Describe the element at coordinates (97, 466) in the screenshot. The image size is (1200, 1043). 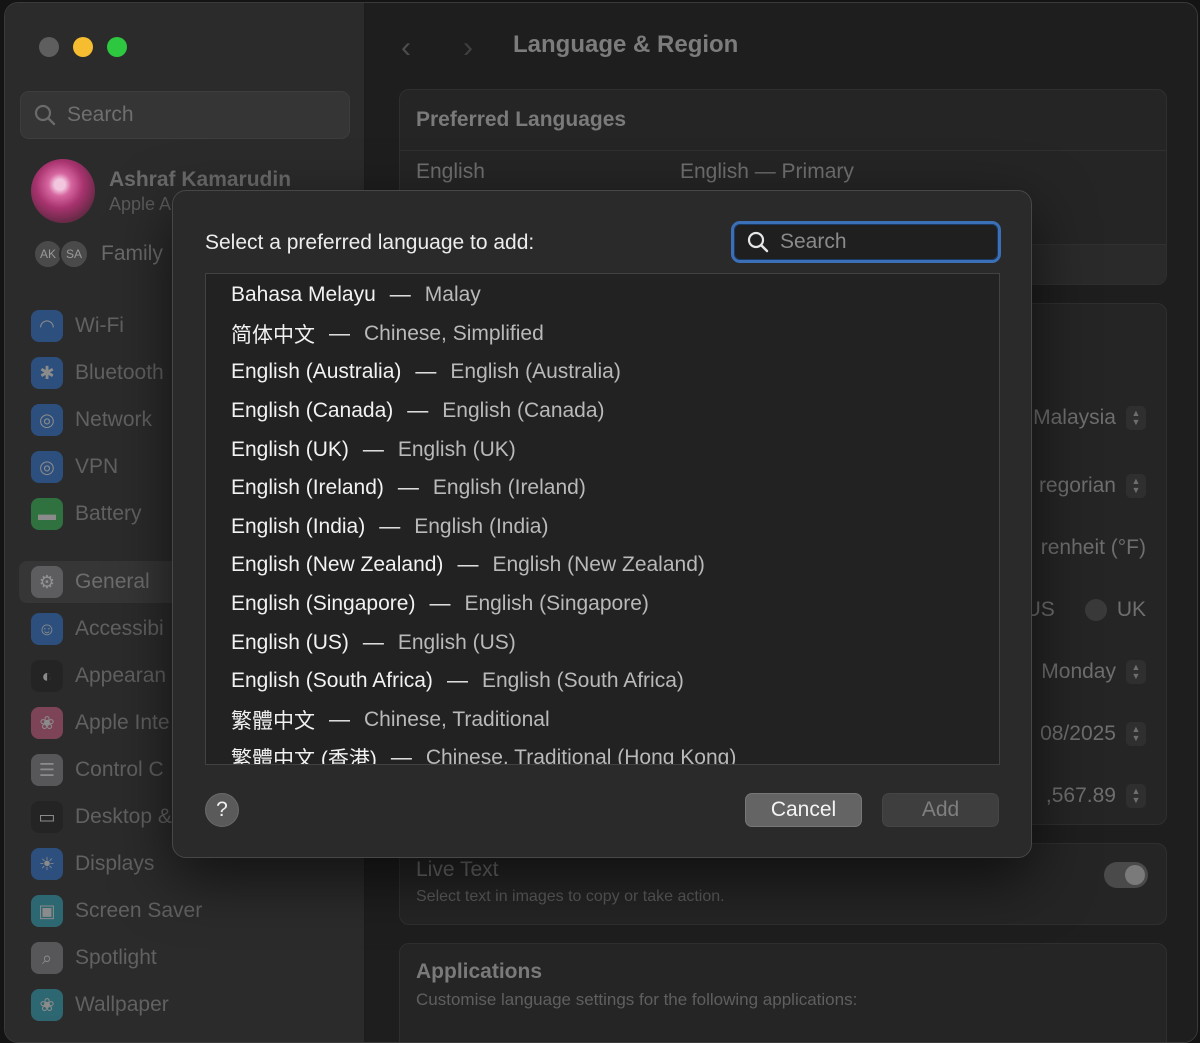
I see `sidebar-item-label: VPN` at that location.